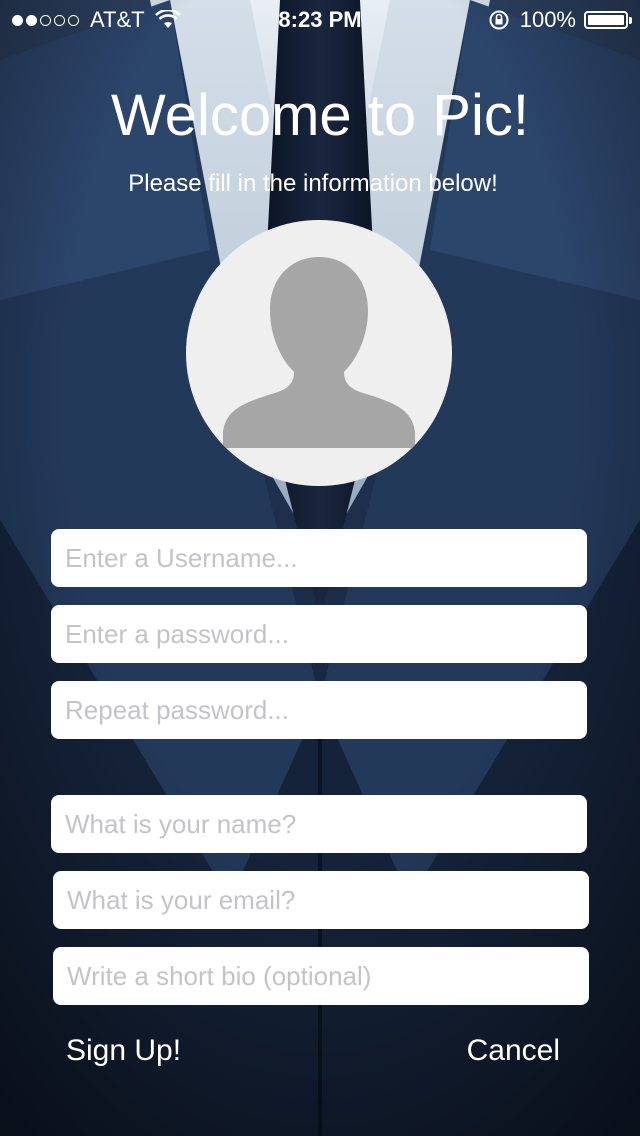 Image resolution: width=640 pixels, height=1136 pixels. What do you see at coordinates (319, 634) in the screenshot?
I see `password-input` at bounding box center [319, 634].